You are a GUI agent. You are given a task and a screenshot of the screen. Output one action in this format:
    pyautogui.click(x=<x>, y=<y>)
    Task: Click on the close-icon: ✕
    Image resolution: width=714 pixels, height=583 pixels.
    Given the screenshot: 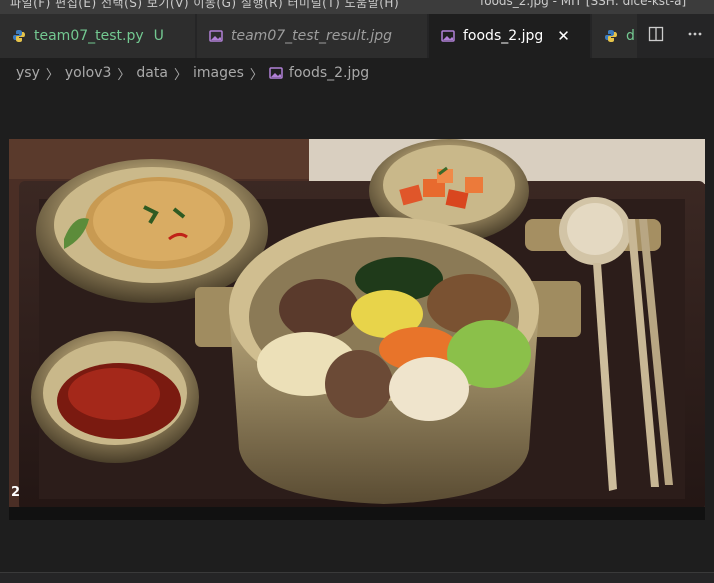 What is the action you would take?
    pyautogui.click(x=563, y=36)
    